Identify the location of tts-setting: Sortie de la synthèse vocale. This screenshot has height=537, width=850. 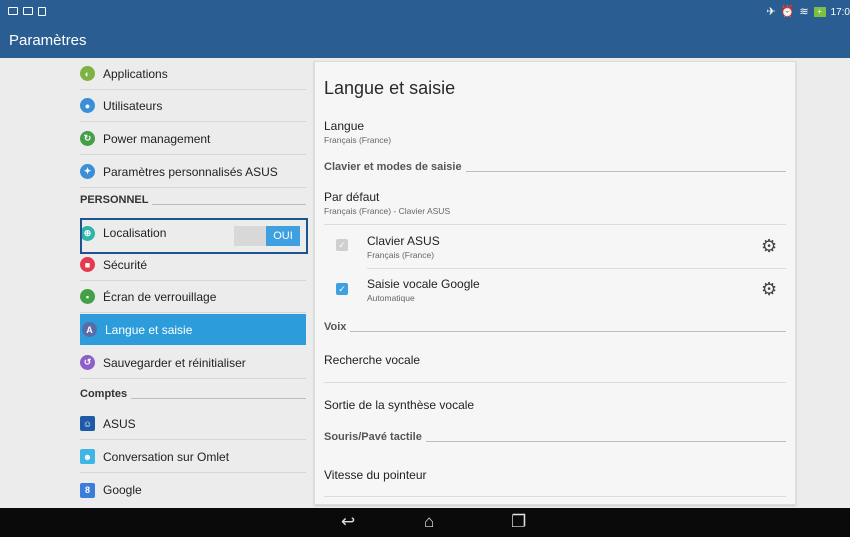
(555, 405).